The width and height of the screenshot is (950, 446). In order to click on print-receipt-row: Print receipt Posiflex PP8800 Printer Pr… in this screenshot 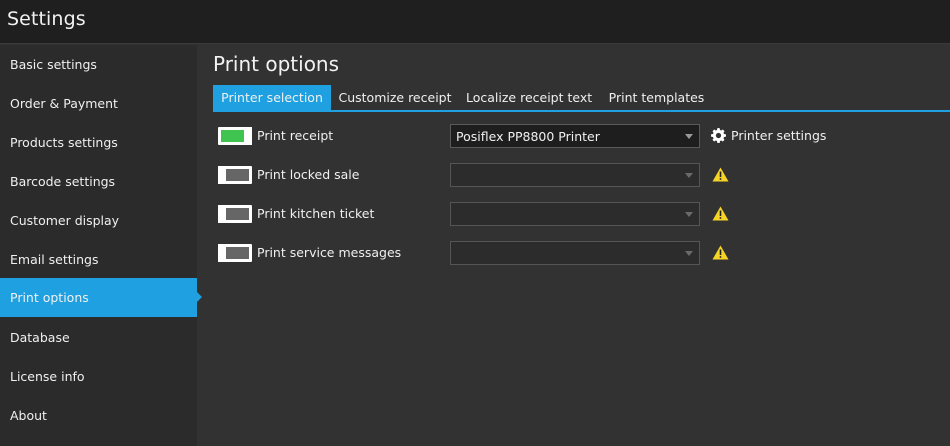, I will do `click(578, 136)`.